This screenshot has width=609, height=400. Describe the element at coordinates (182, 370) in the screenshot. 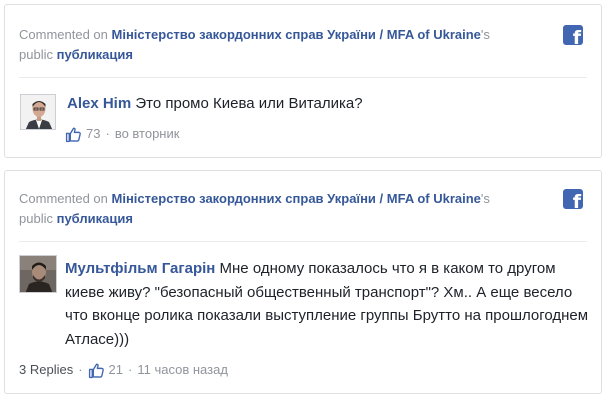

I see `comment-time: 11 часов назад` at that location.